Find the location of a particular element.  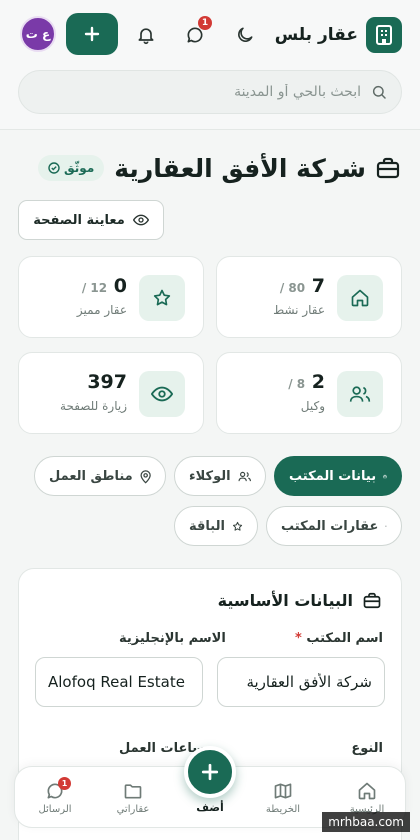

verified-badge: موثّق is located at coordinates (71, 168).